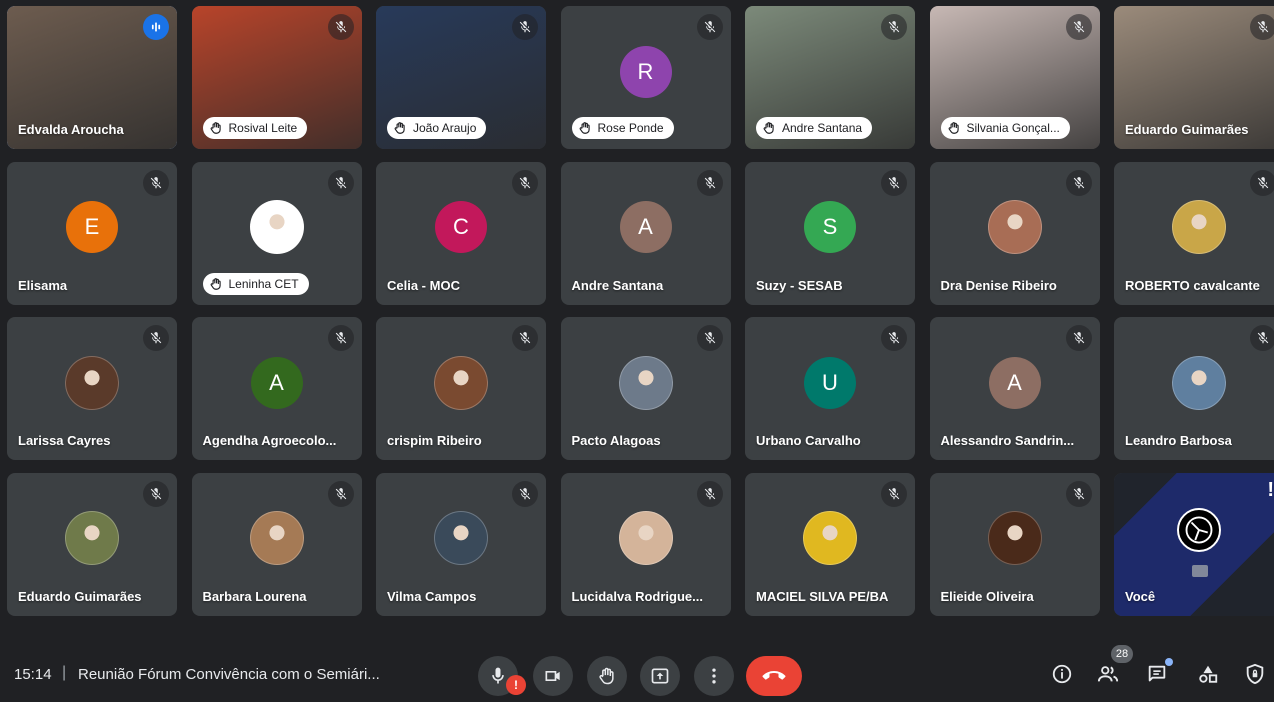  Describe the element at coordinates (461, 544) in the screenshot. I see `participant-tile: Vilma Campos` at that location.